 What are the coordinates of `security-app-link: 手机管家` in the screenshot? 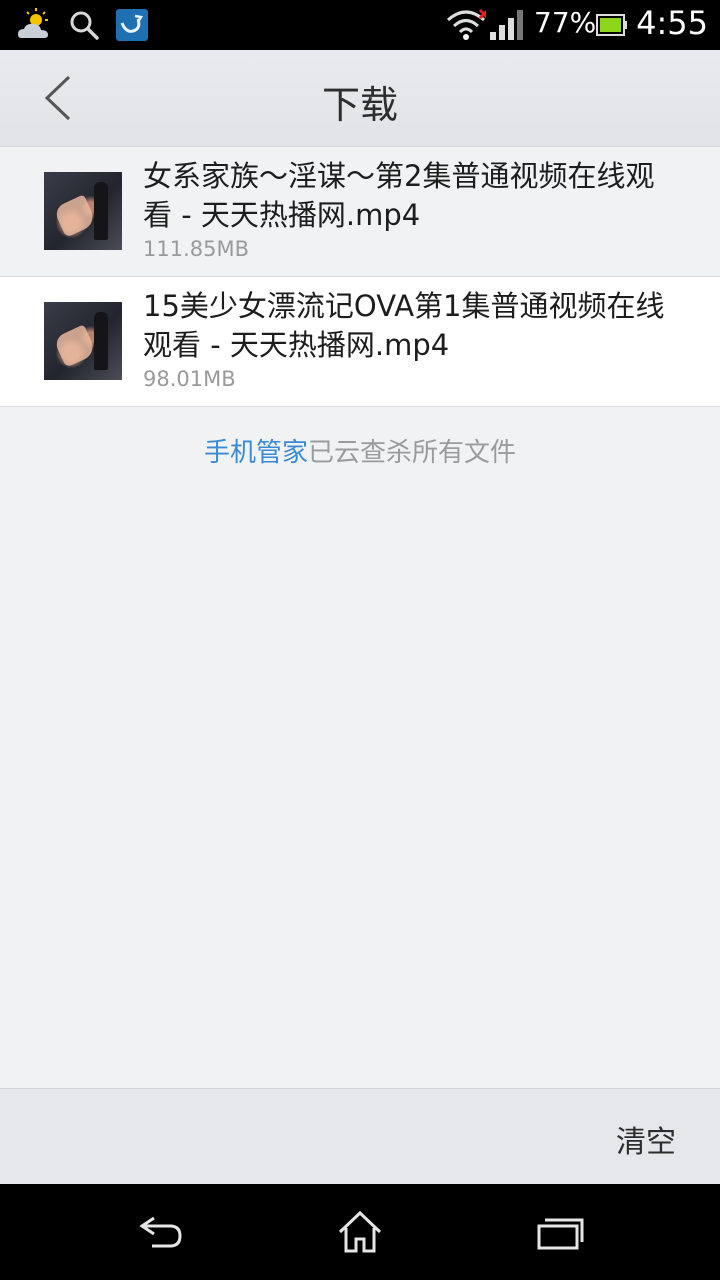 It's located at (256, 453).